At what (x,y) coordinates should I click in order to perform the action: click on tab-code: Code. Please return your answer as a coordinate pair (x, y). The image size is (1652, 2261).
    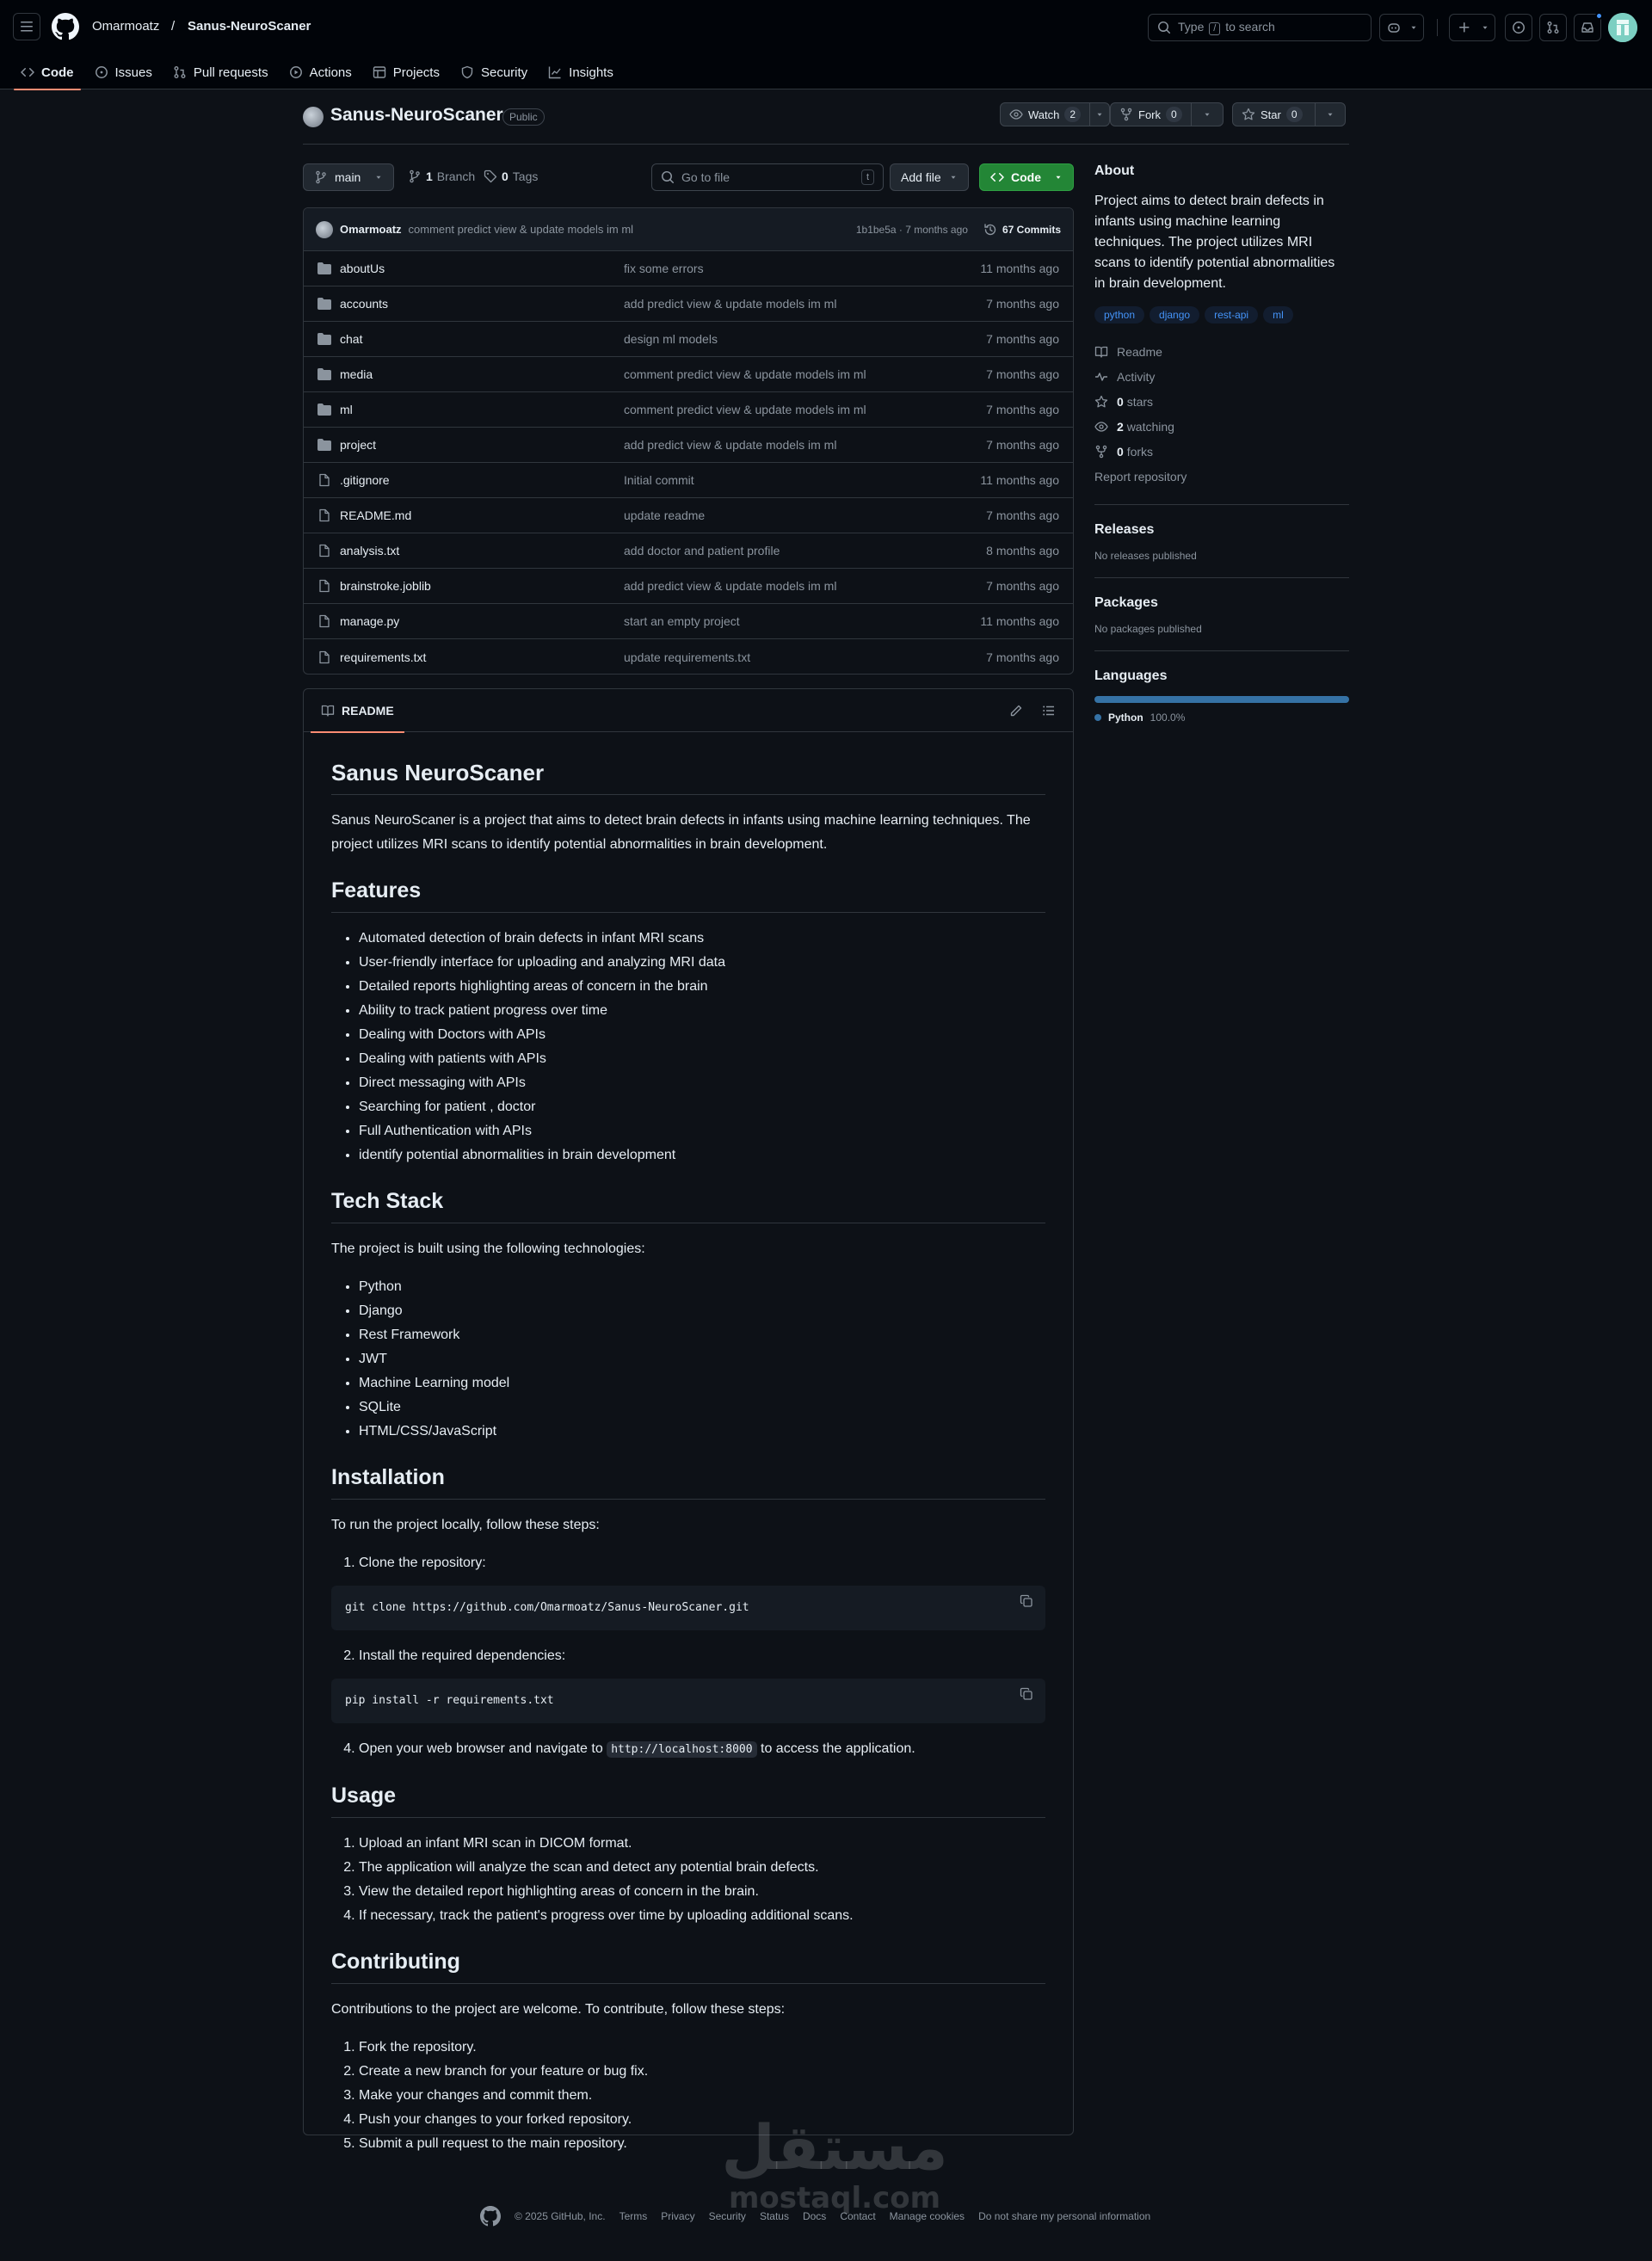
    Looking at the image, I should click on (47, 73).